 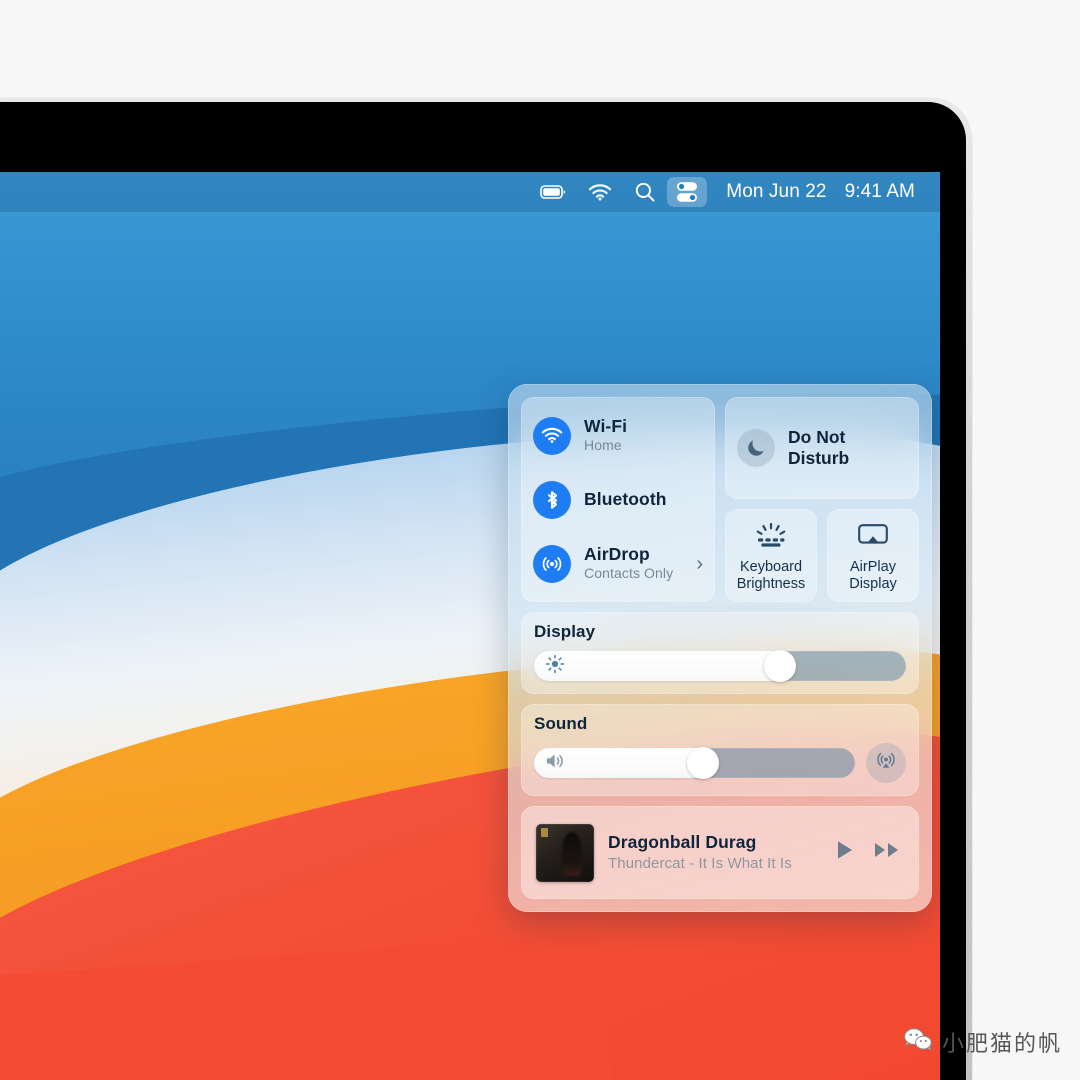 I want to click on wifi-control: Wi-Fi Home, so click(x=618, y=435).